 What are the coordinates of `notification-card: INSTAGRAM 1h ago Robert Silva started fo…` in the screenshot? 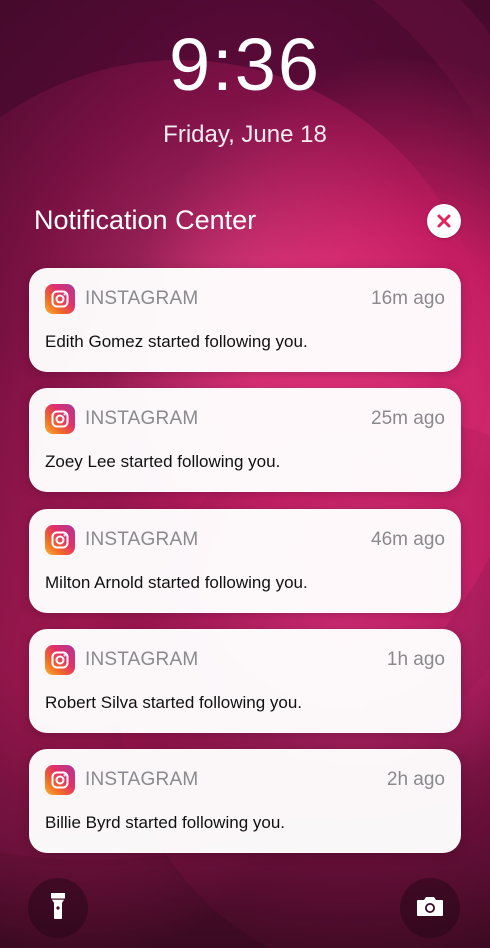 It's located at (245, 681).